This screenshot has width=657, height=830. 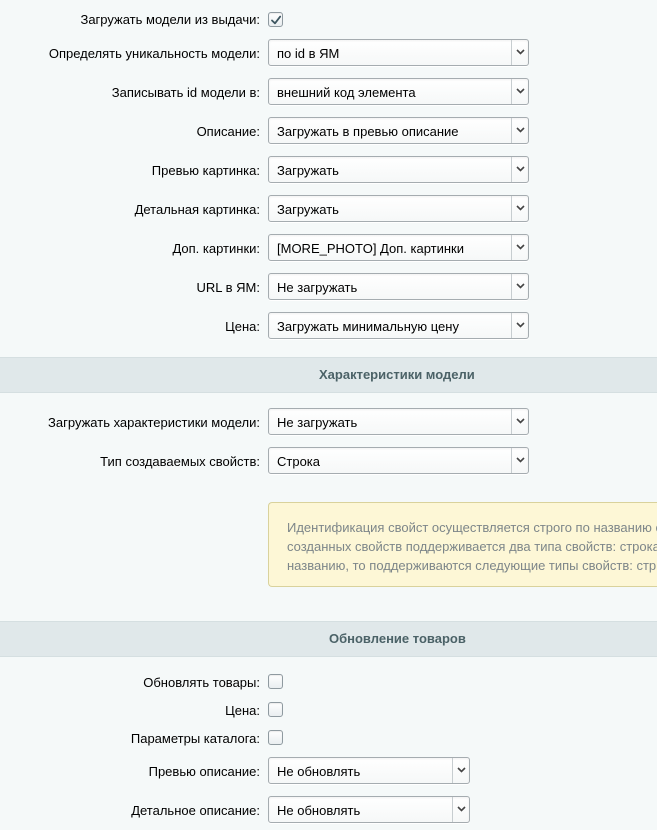 I want to click on price-value: Загружать минимальную цену, so click(x=368, y=326).